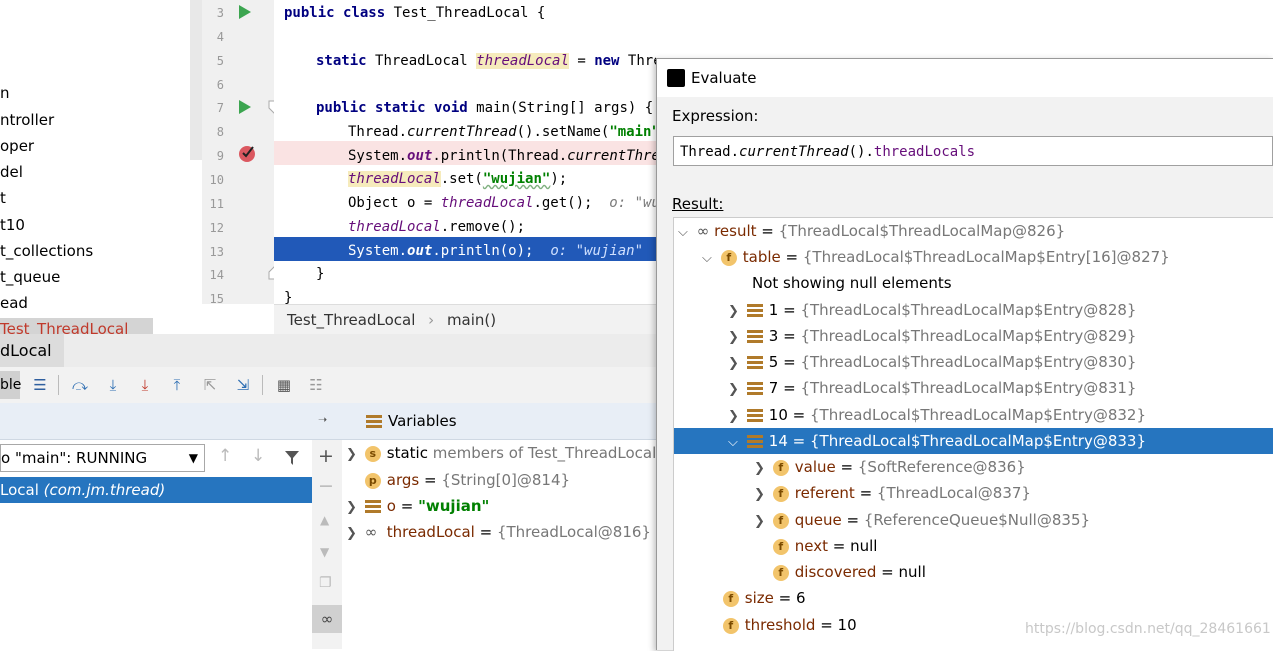 This screenshot has height=651, width=1273. What do you see at coordinates (11, 172) in the screenshot?
I see `project-tree-item: del` at bounding box center [11, 172].